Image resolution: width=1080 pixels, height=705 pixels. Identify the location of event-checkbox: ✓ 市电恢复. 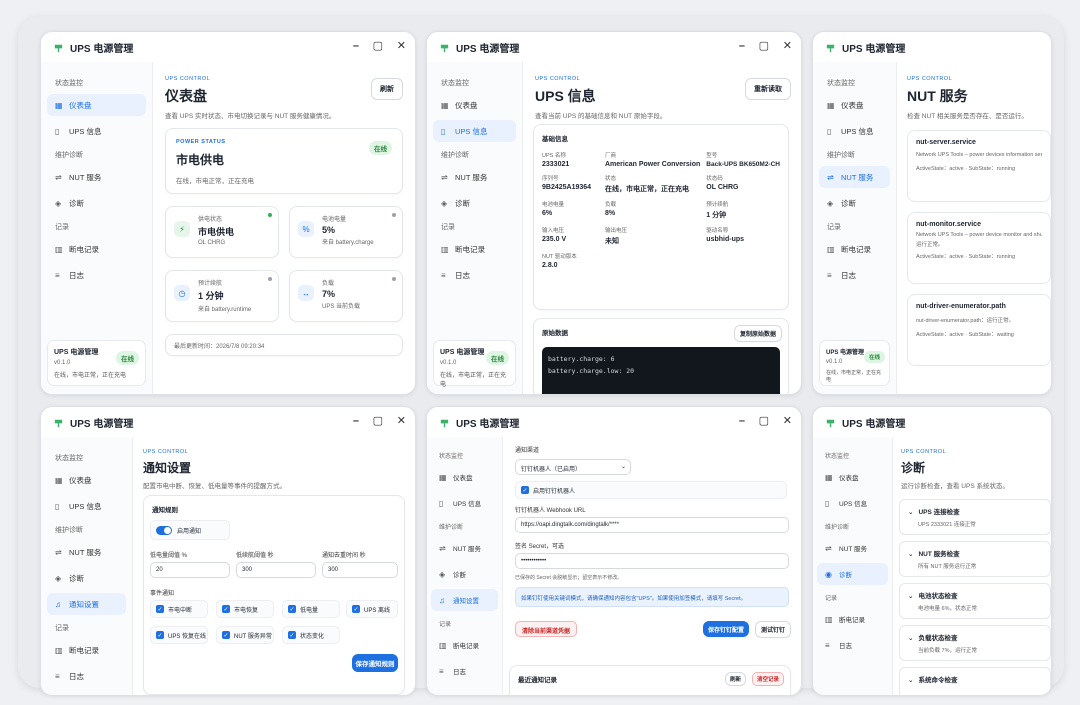
(245, 609).